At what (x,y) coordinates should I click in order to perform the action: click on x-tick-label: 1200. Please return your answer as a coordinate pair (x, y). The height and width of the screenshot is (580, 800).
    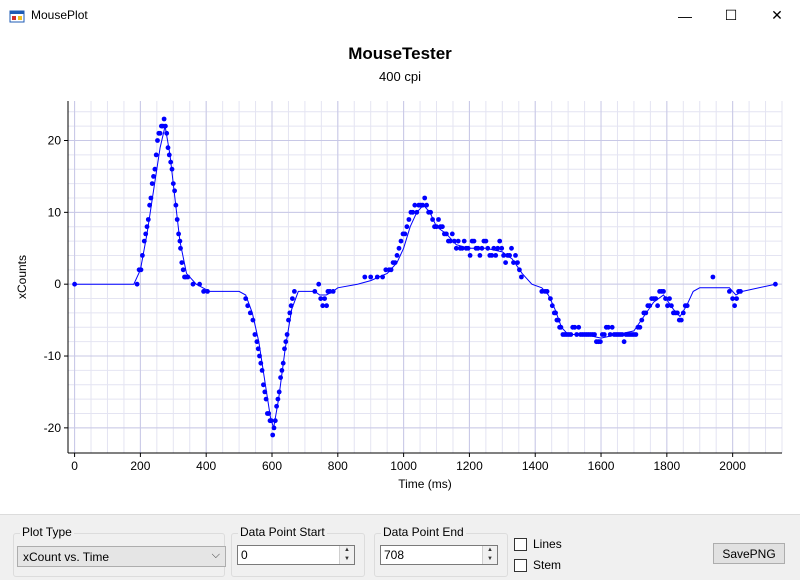
    Looking at the image, I should click on (469, 466).